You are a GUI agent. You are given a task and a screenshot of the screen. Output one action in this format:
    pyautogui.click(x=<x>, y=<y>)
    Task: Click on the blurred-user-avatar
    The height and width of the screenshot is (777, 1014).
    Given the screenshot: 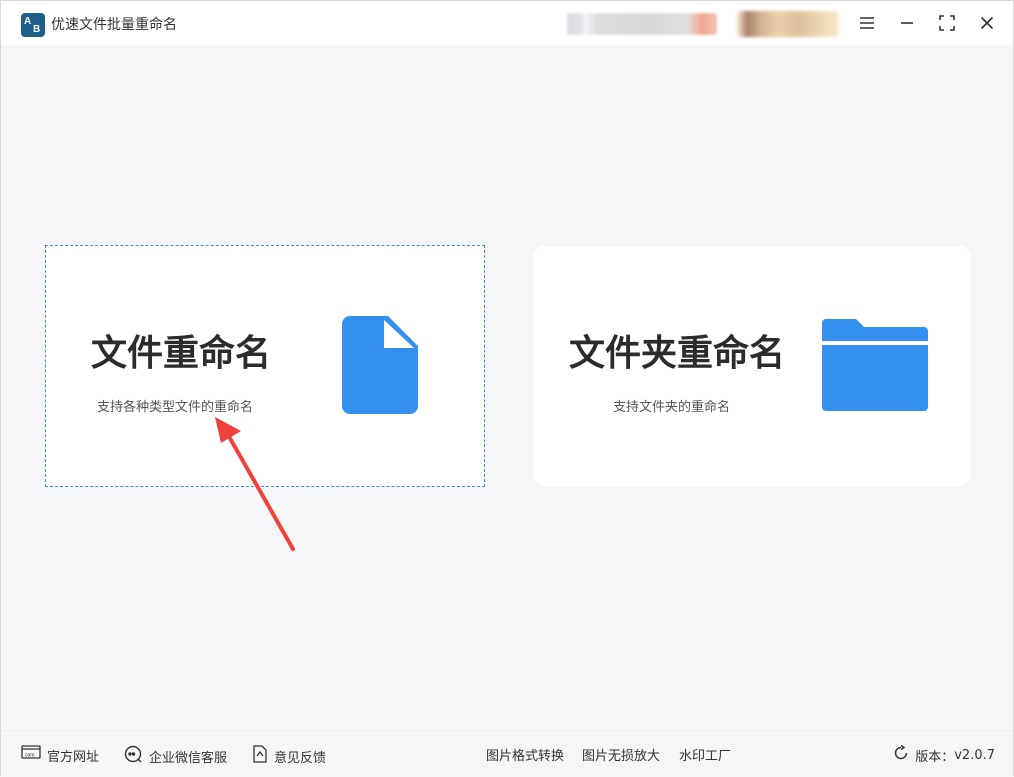 What is the action you would take?
    pyautogui.click(x=788, y=24)
    